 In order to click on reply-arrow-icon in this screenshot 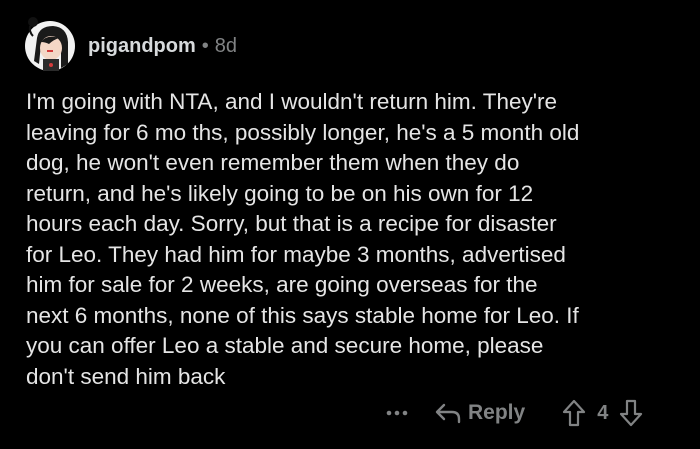, I will do `click(448, 413)`.